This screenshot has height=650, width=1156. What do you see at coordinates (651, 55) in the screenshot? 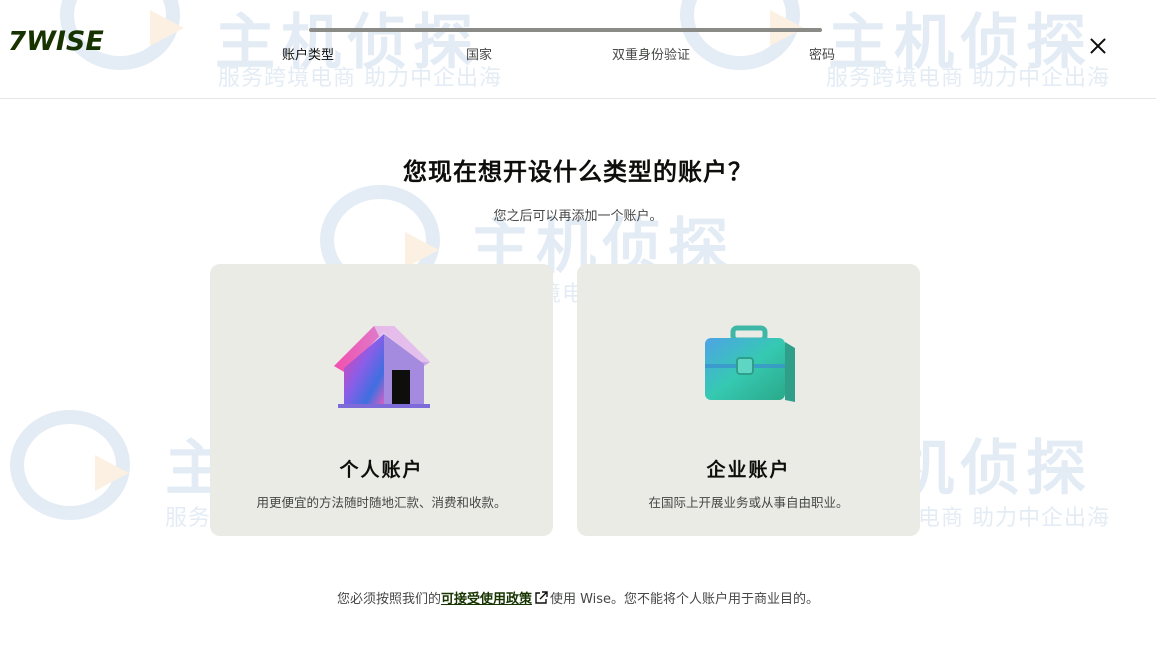
I see `step-two-factor: 双重身份验证` at bounding box center [651, 55].